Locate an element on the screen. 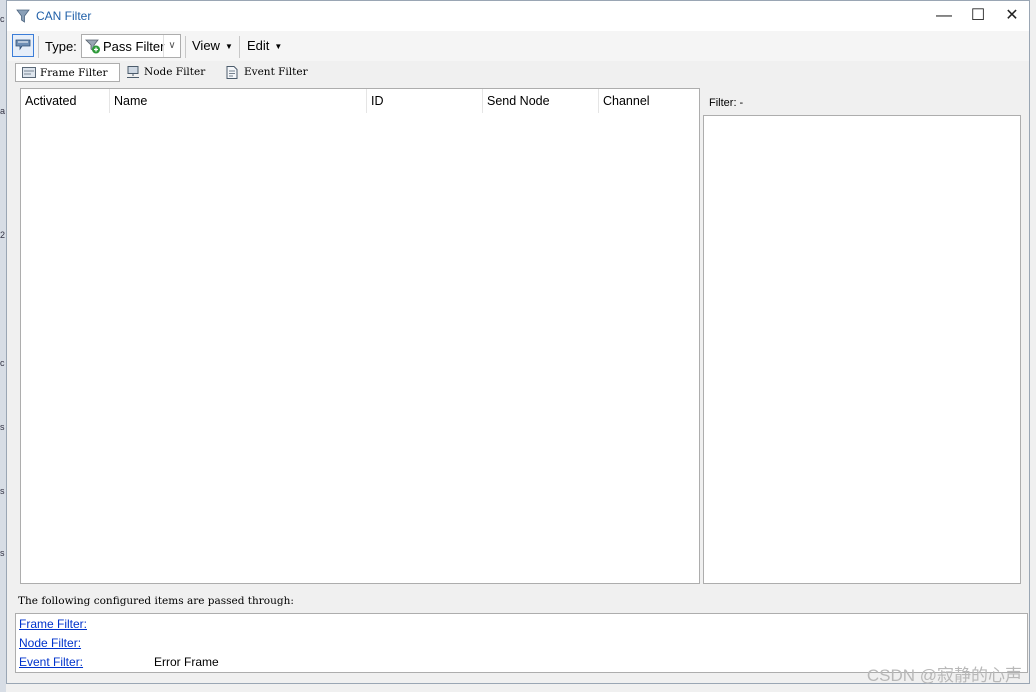 The height and width of the screenshot is (692, 1036). filter-flag-icon is located at coordinates (23, 45).